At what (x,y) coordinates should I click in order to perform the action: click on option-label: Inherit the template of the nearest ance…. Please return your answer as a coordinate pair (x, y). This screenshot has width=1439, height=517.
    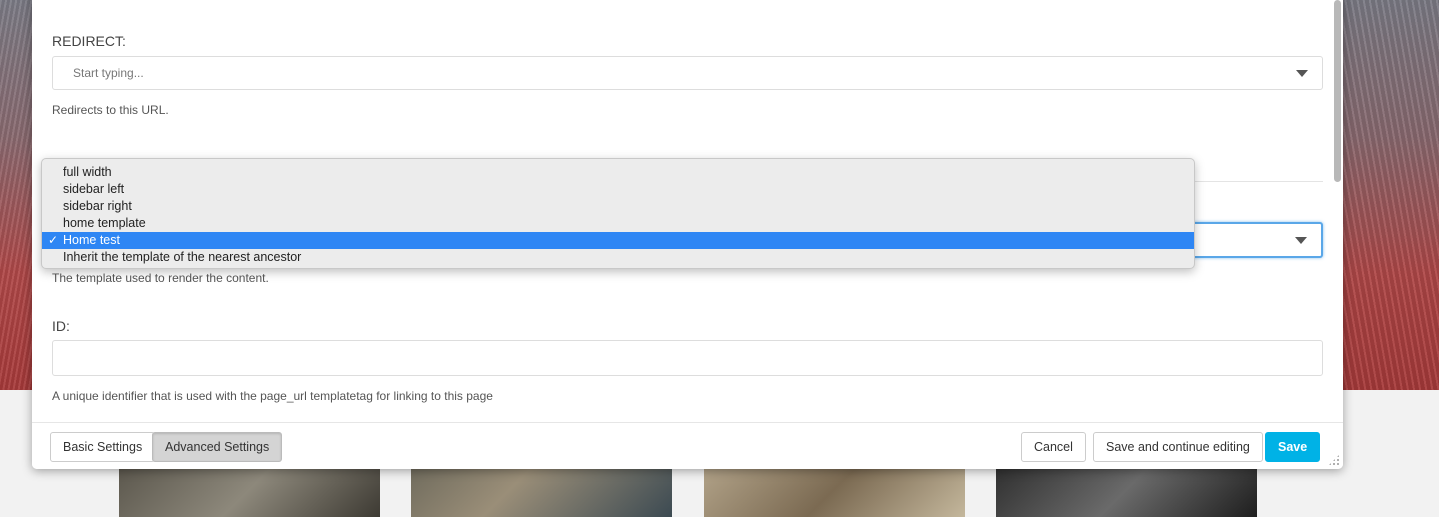
    Looking at the image, I should click on (182, 257).